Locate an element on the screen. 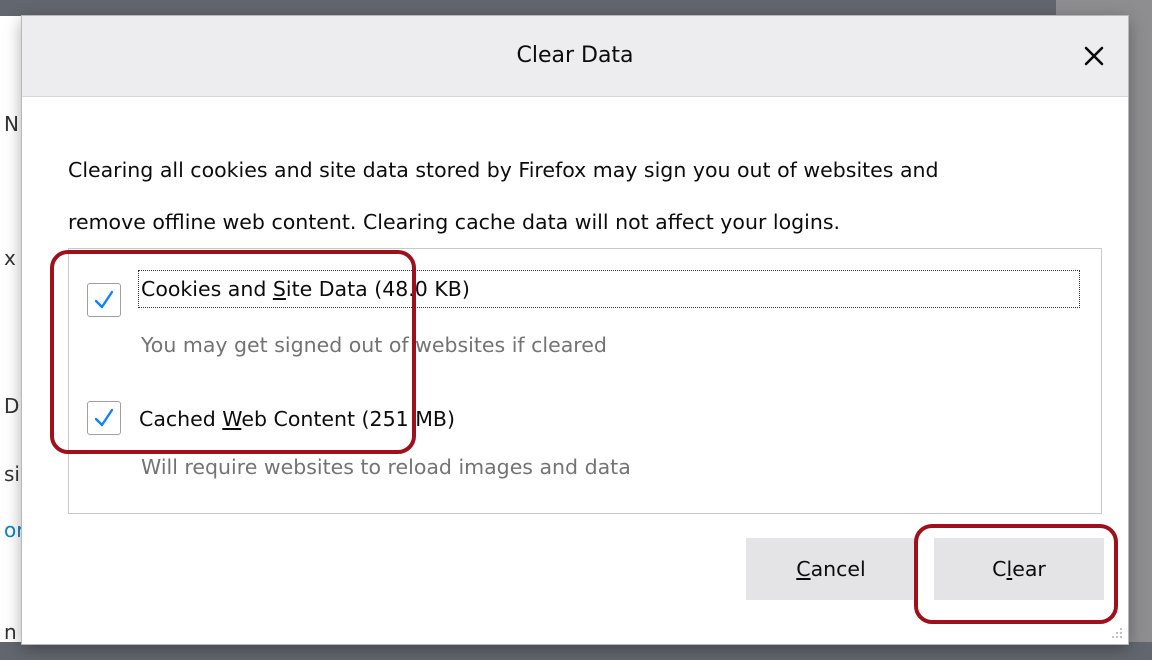  cookies-checkbox is located at coordinates (104, 300).